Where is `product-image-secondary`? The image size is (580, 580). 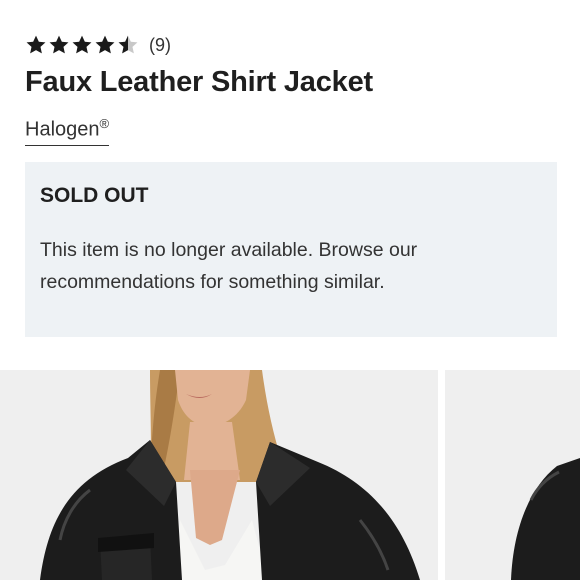 product-image-secondary is located at coordinates (512, 475).